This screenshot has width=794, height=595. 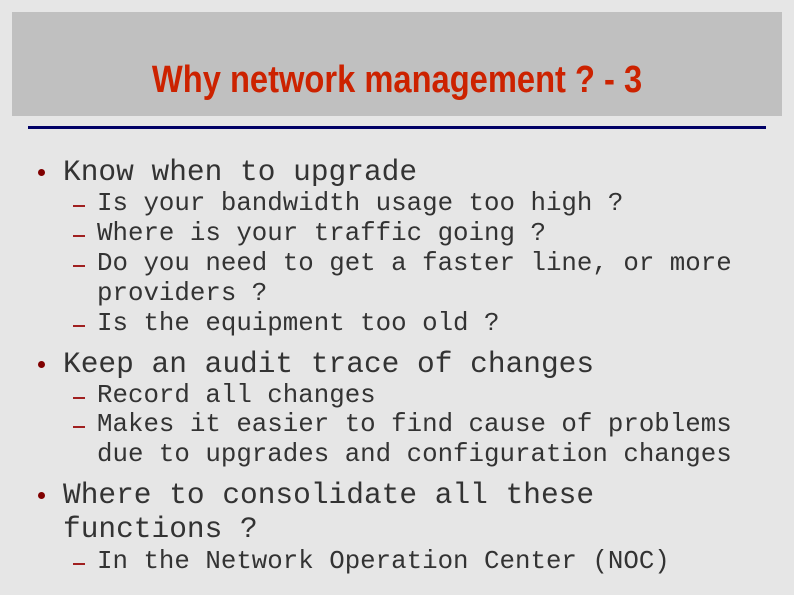 What do you see at coordinates (160, 529) in the screenshot?
I see `bullet-consolidate-cont: functions ?` at bounding box center [160, 529].